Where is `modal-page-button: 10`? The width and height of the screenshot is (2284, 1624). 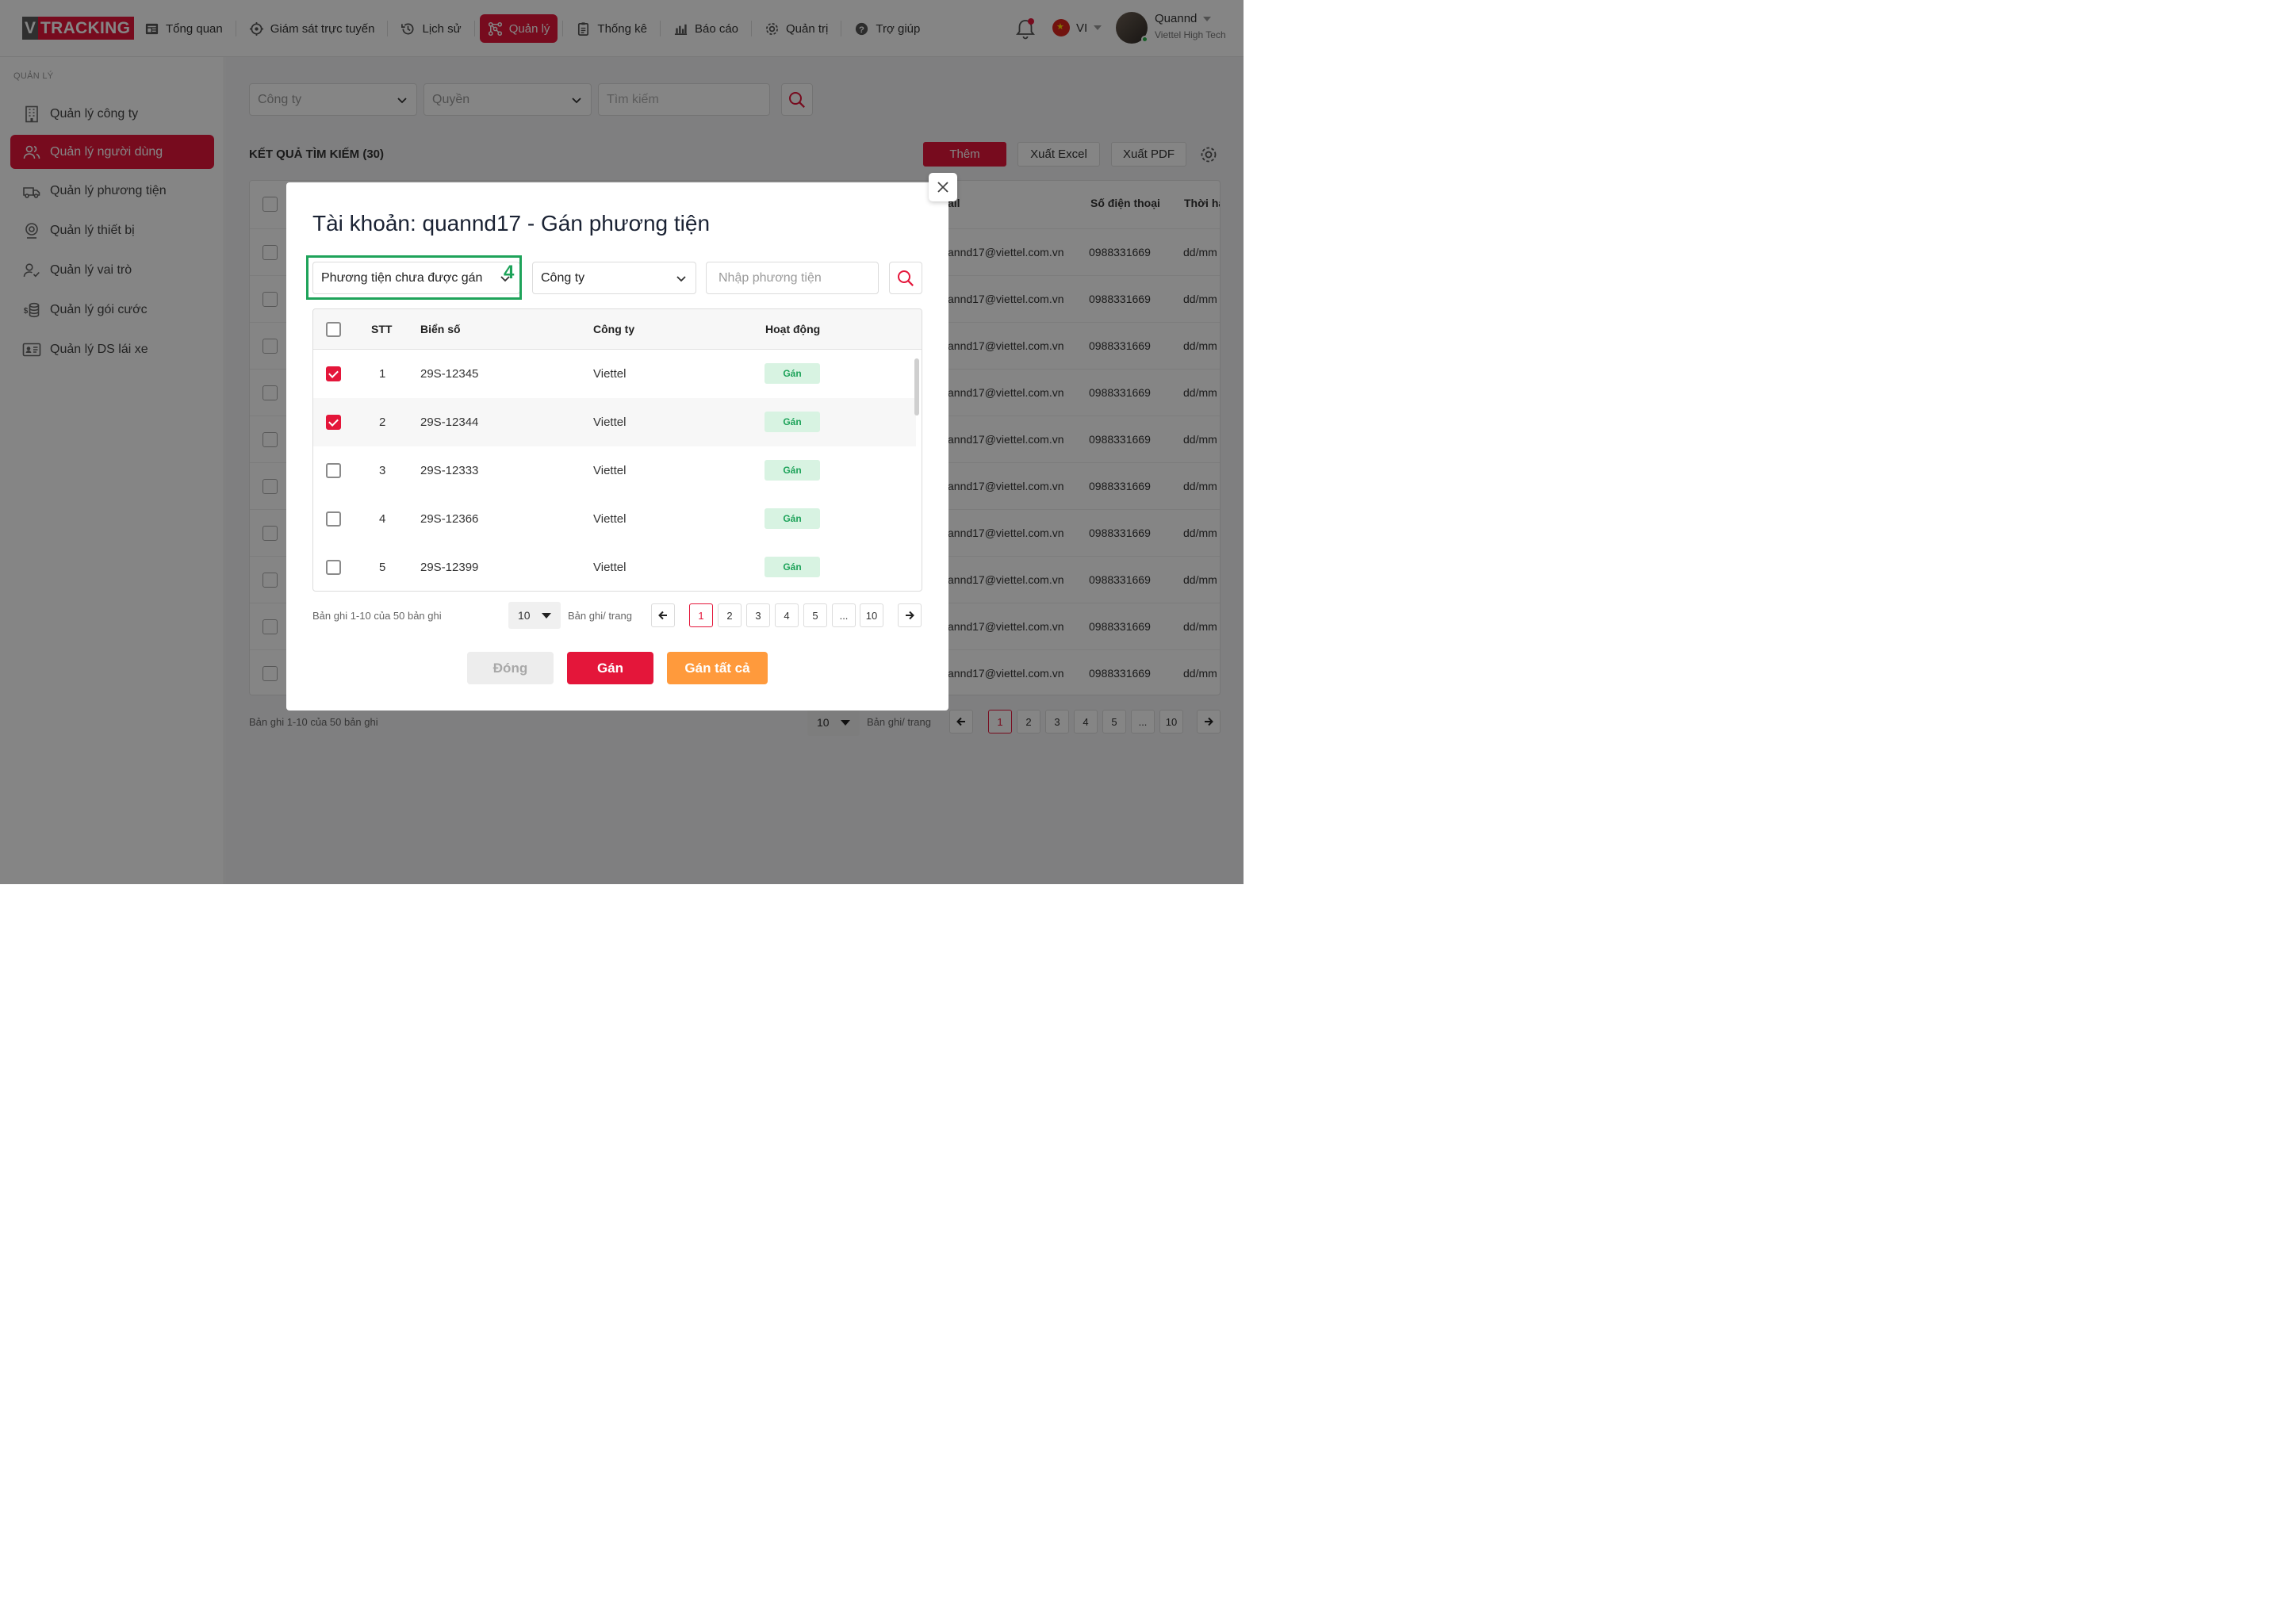 modal-page-button: 10 is located at coordinates (871, 615).